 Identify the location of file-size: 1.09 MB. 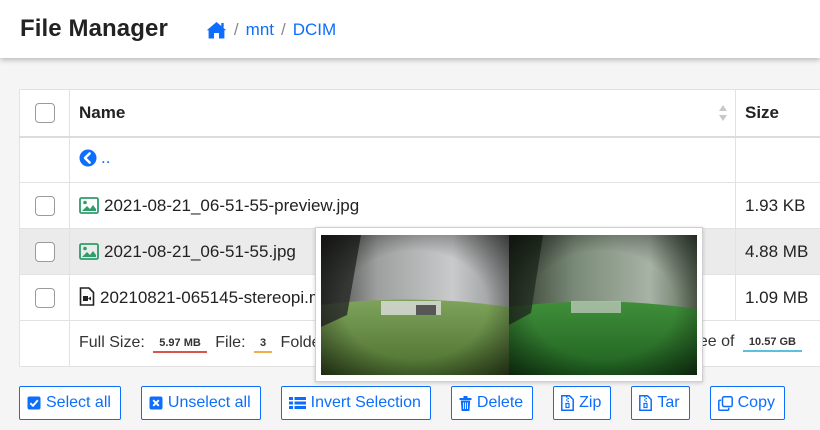
(777, 297).